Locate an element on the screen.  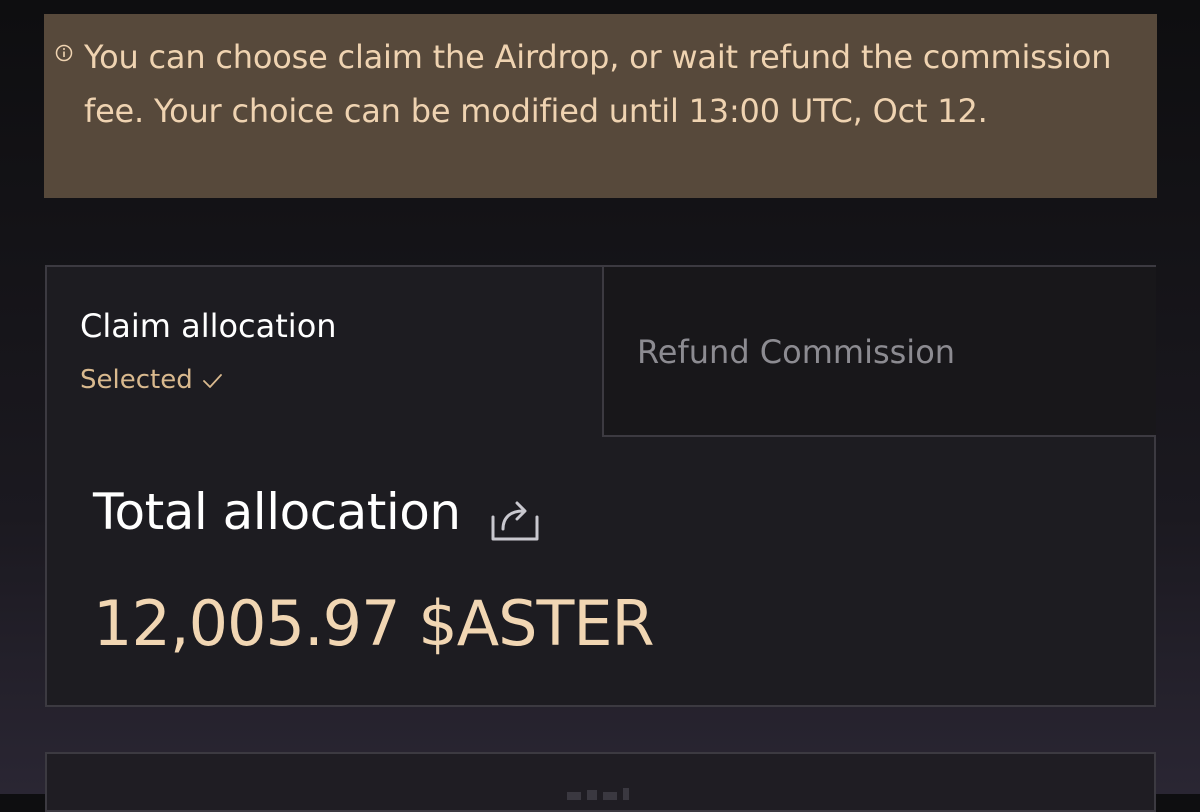
tab-claim-allocation: Claim allocation Selected is located at coordinates (324, 352).